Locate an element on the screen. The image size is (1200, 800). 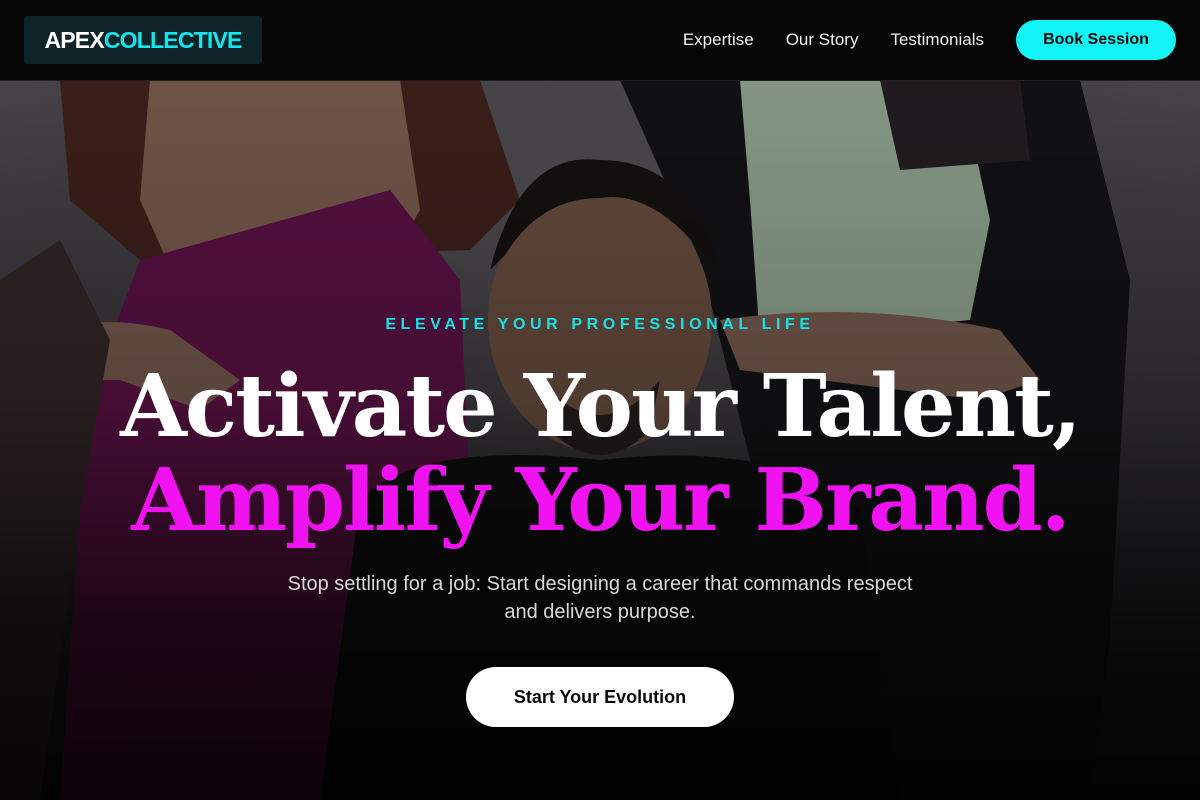
nav-link-our-story: Our Story is located at coordinates (822, 40).